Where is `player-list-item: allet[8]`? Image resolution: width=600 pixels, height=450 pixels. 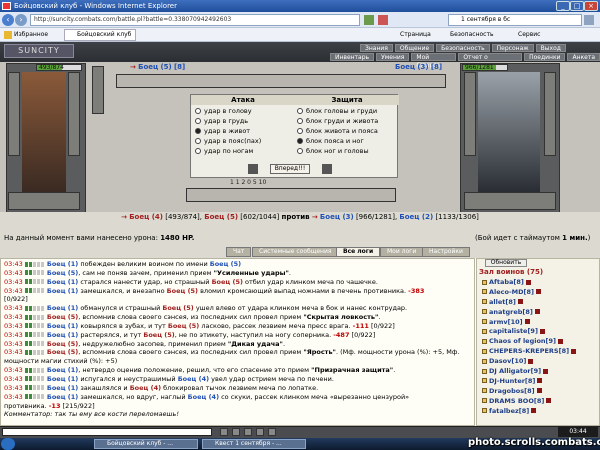 player-list-item: allet[8] is located at coordinates (538, 303).